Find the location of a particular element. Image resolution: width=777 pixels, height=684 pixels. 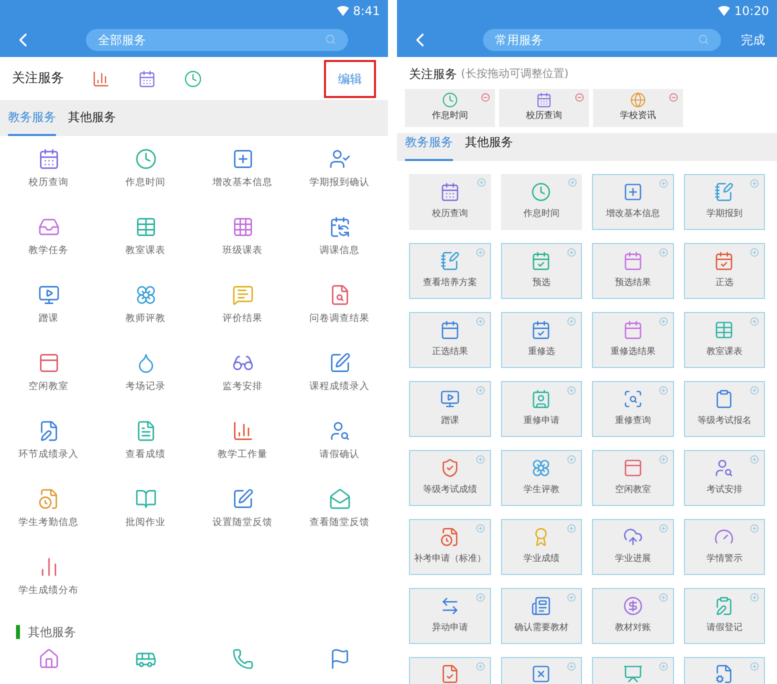

service-item: 批阅作业 is located at coordinates (145, 522).